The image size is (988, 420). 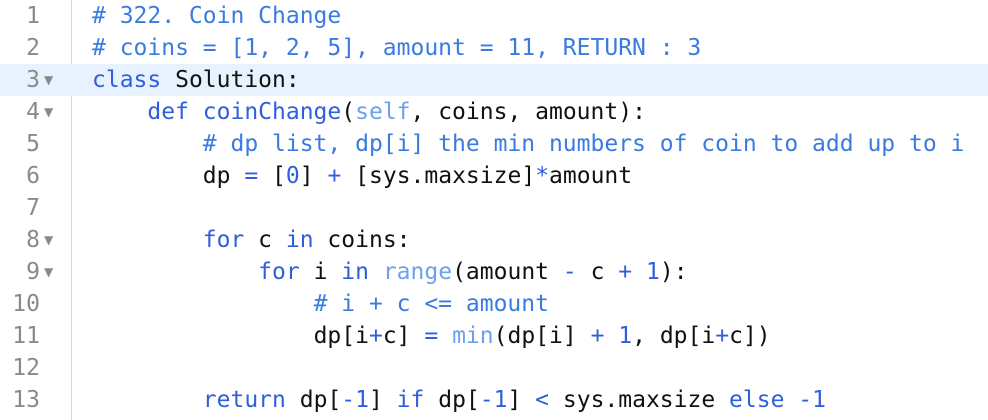 What do you see at coordinates (452, 400) in the screenshot?
I see `text-token: dp[` at bounding box center [452, 400].